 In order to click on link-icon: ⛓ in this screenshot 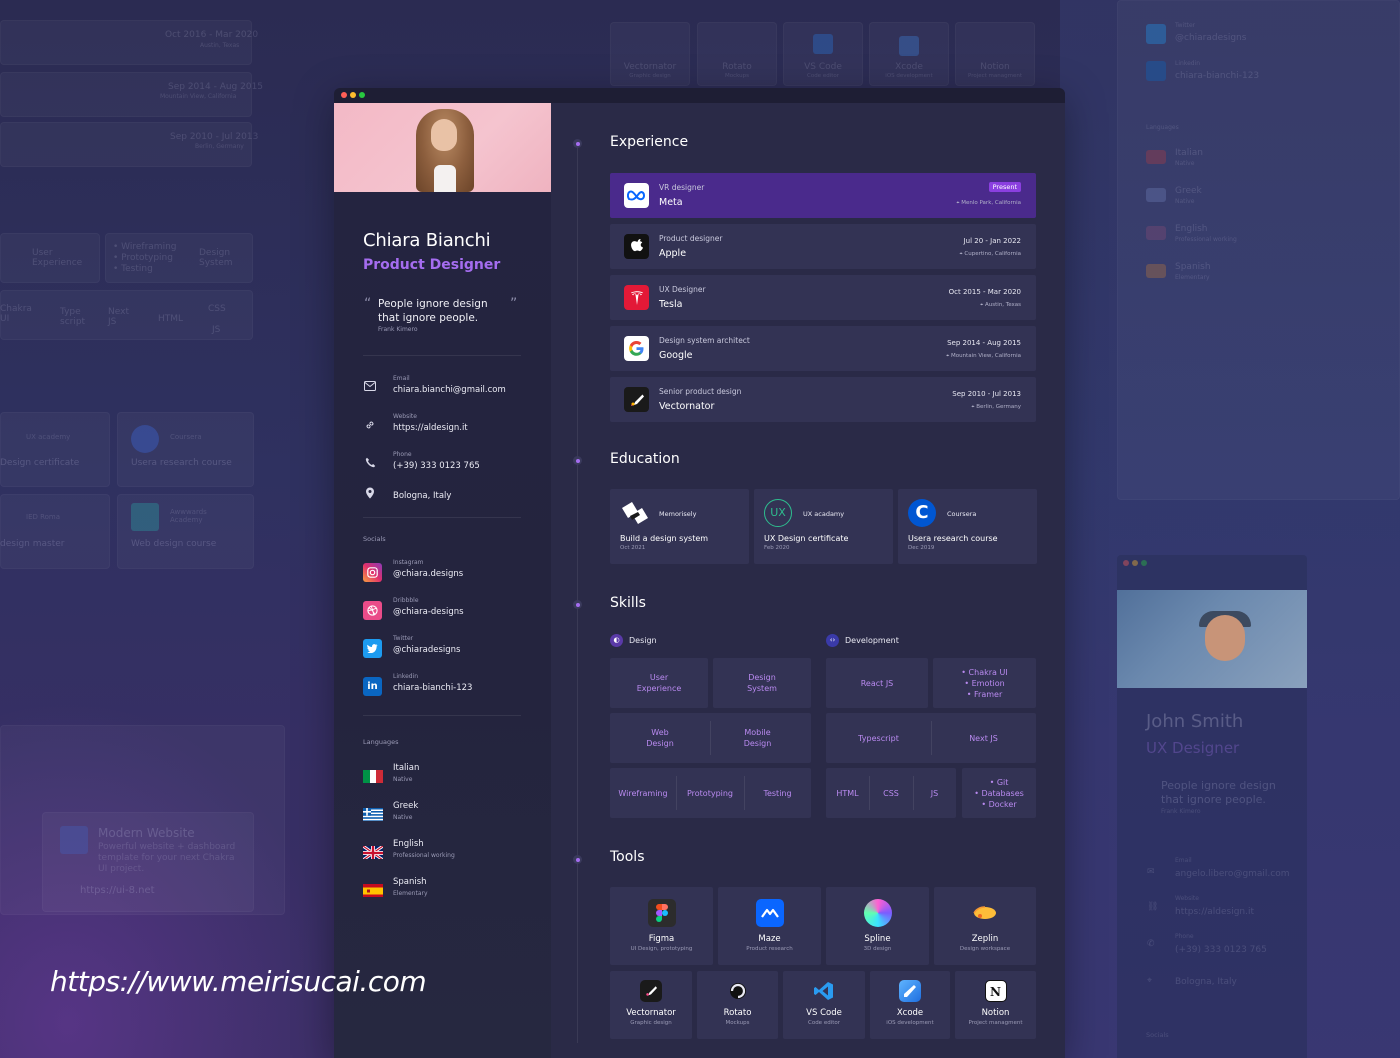, I will do `click(1153, 907)`.